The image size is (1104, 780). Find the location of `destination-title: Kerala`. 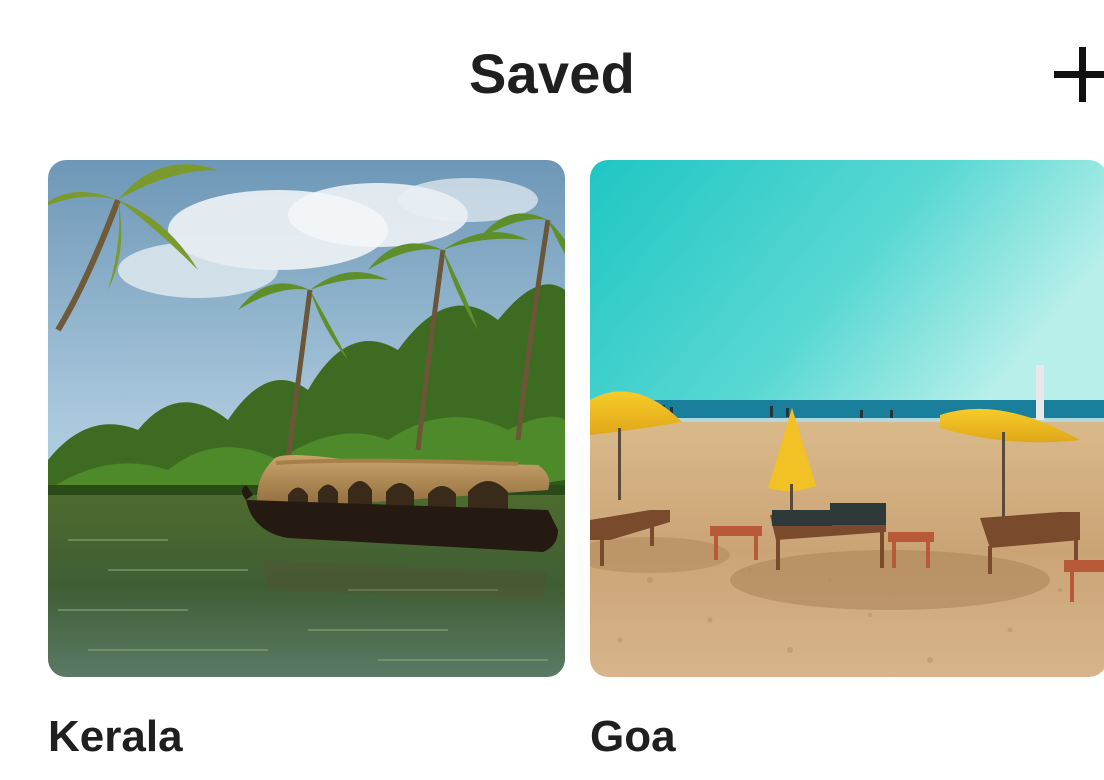

destination-title: Kerala is located at coordinates (115, 736).